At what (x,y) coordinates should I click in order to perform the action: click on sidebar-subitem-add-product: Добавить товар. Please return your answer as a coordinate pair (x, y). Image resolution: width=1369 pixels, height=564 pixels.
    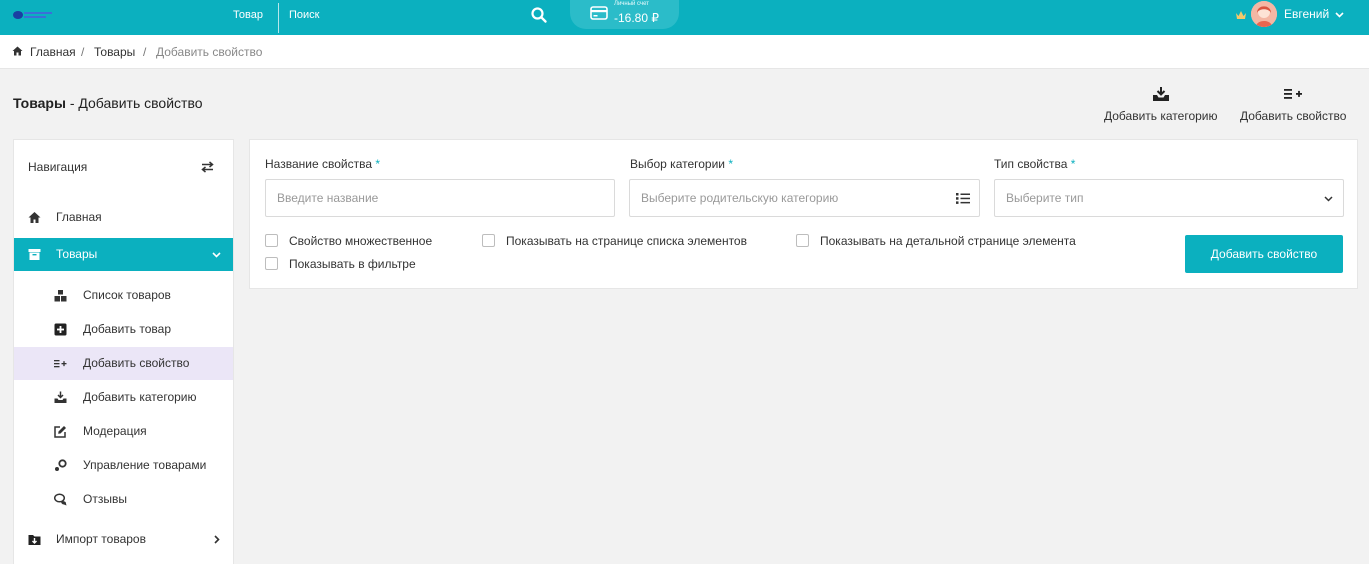
    Looking at the image, I should click on (123, 329).